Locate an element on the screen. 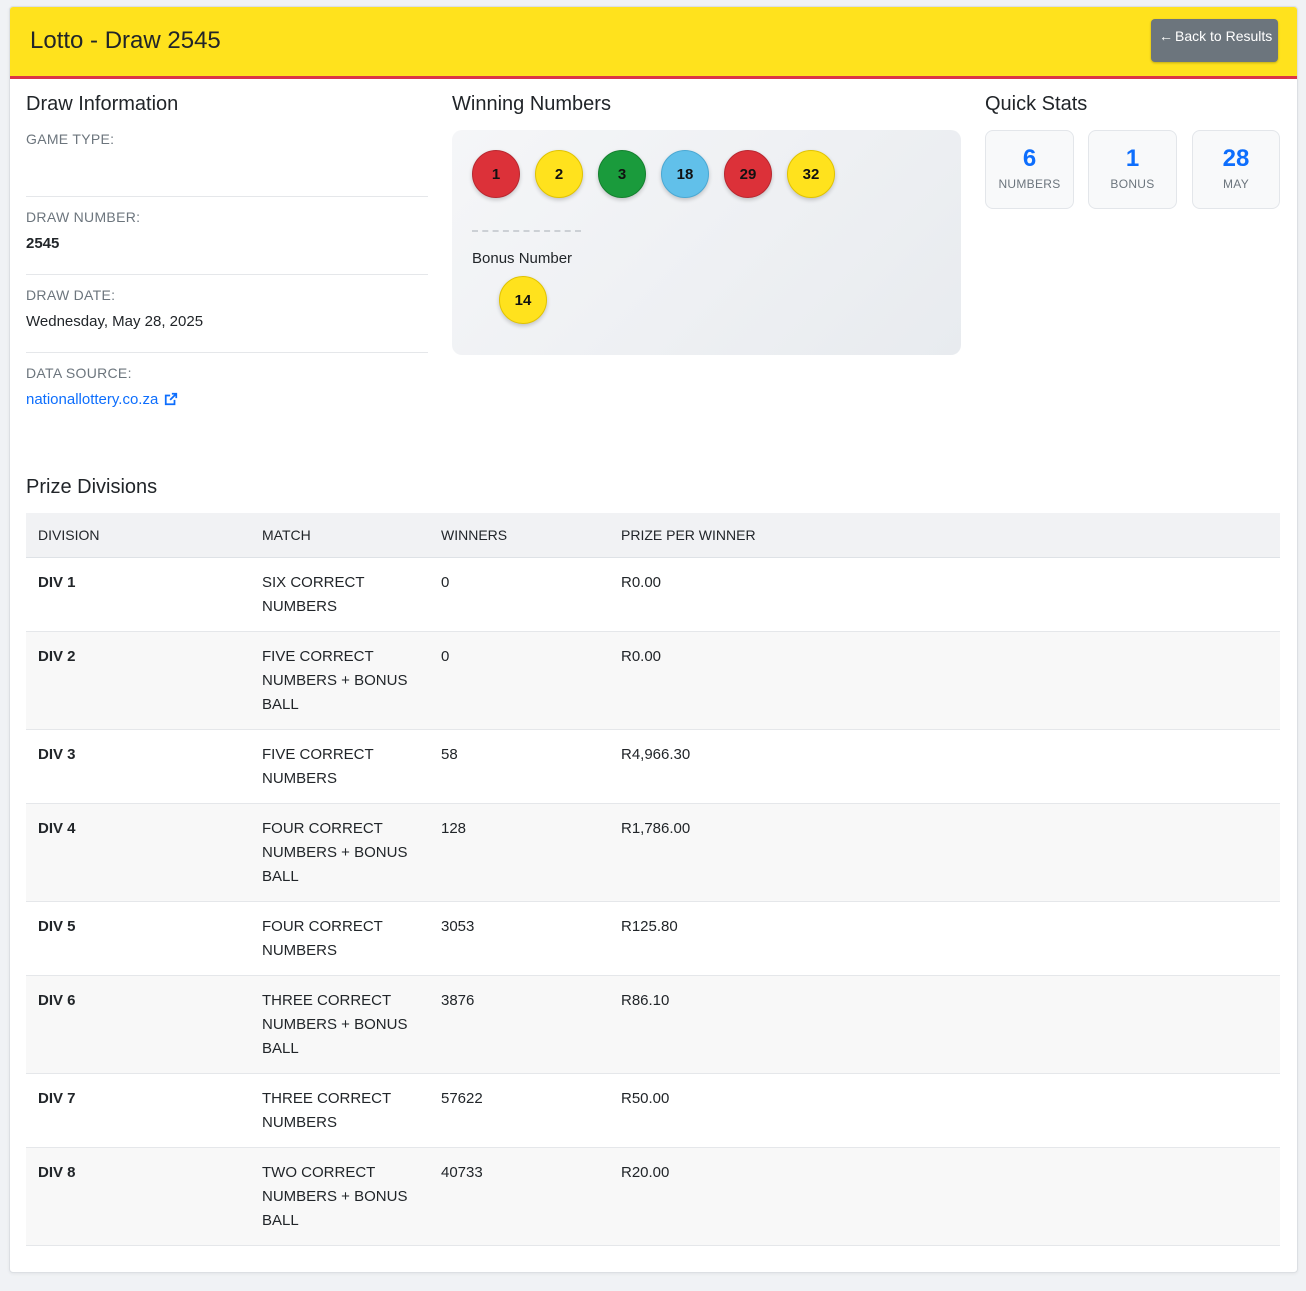 Image resolution: width=1306 pixels, height=1291 pixels. division-cell: DIV 4 is located at coordinates (138, 852).